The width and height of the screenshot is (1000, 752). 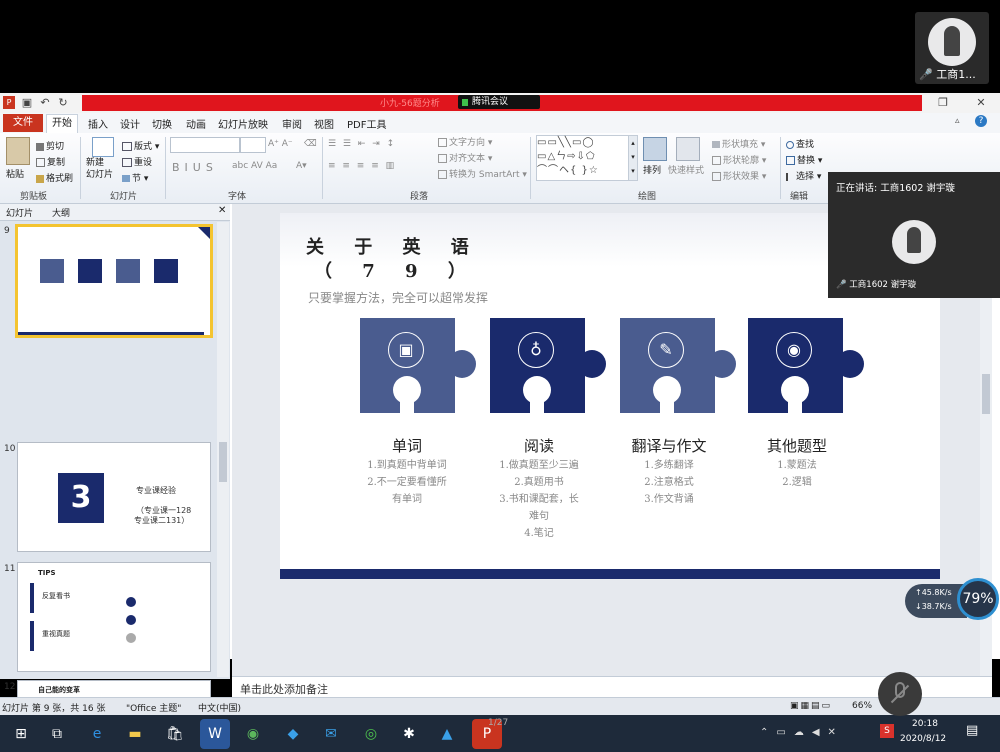 What do you see at coordinates (790, 176) in the screenshot?
I see `cursor-icon` at bounding box center [790, 176].